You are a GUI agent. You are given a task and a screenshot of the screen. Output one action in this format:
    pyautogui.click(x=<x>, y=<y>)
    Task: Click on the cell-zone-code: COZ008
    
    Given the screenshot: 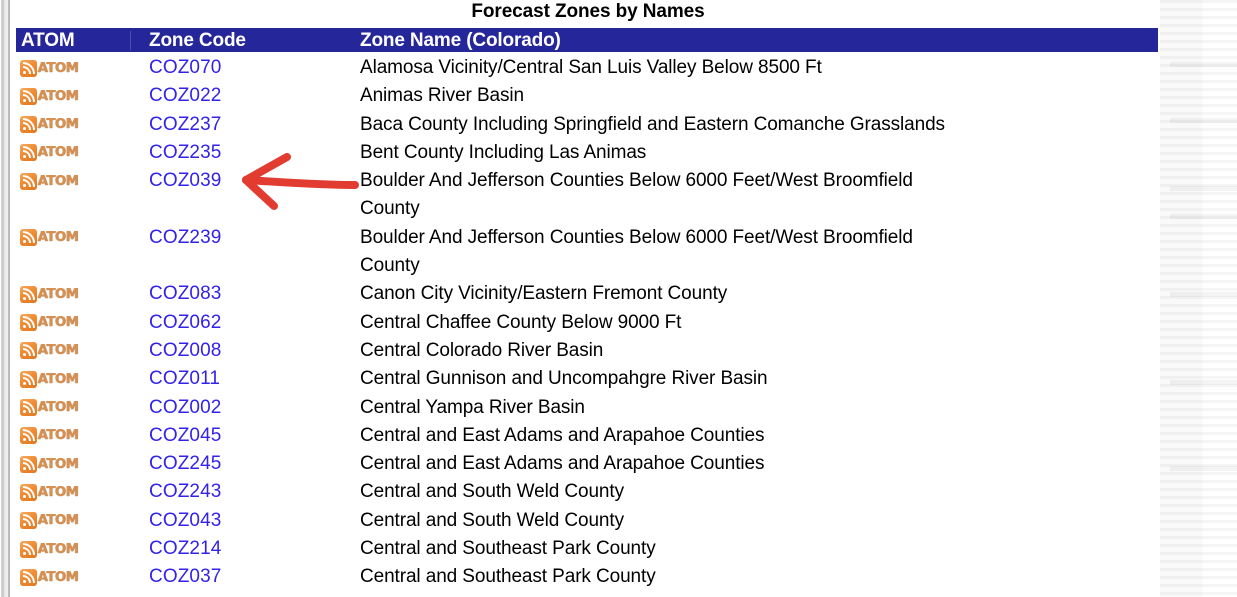 What is the action you would take?
    pyautogui.click(x=243, y=351)
    